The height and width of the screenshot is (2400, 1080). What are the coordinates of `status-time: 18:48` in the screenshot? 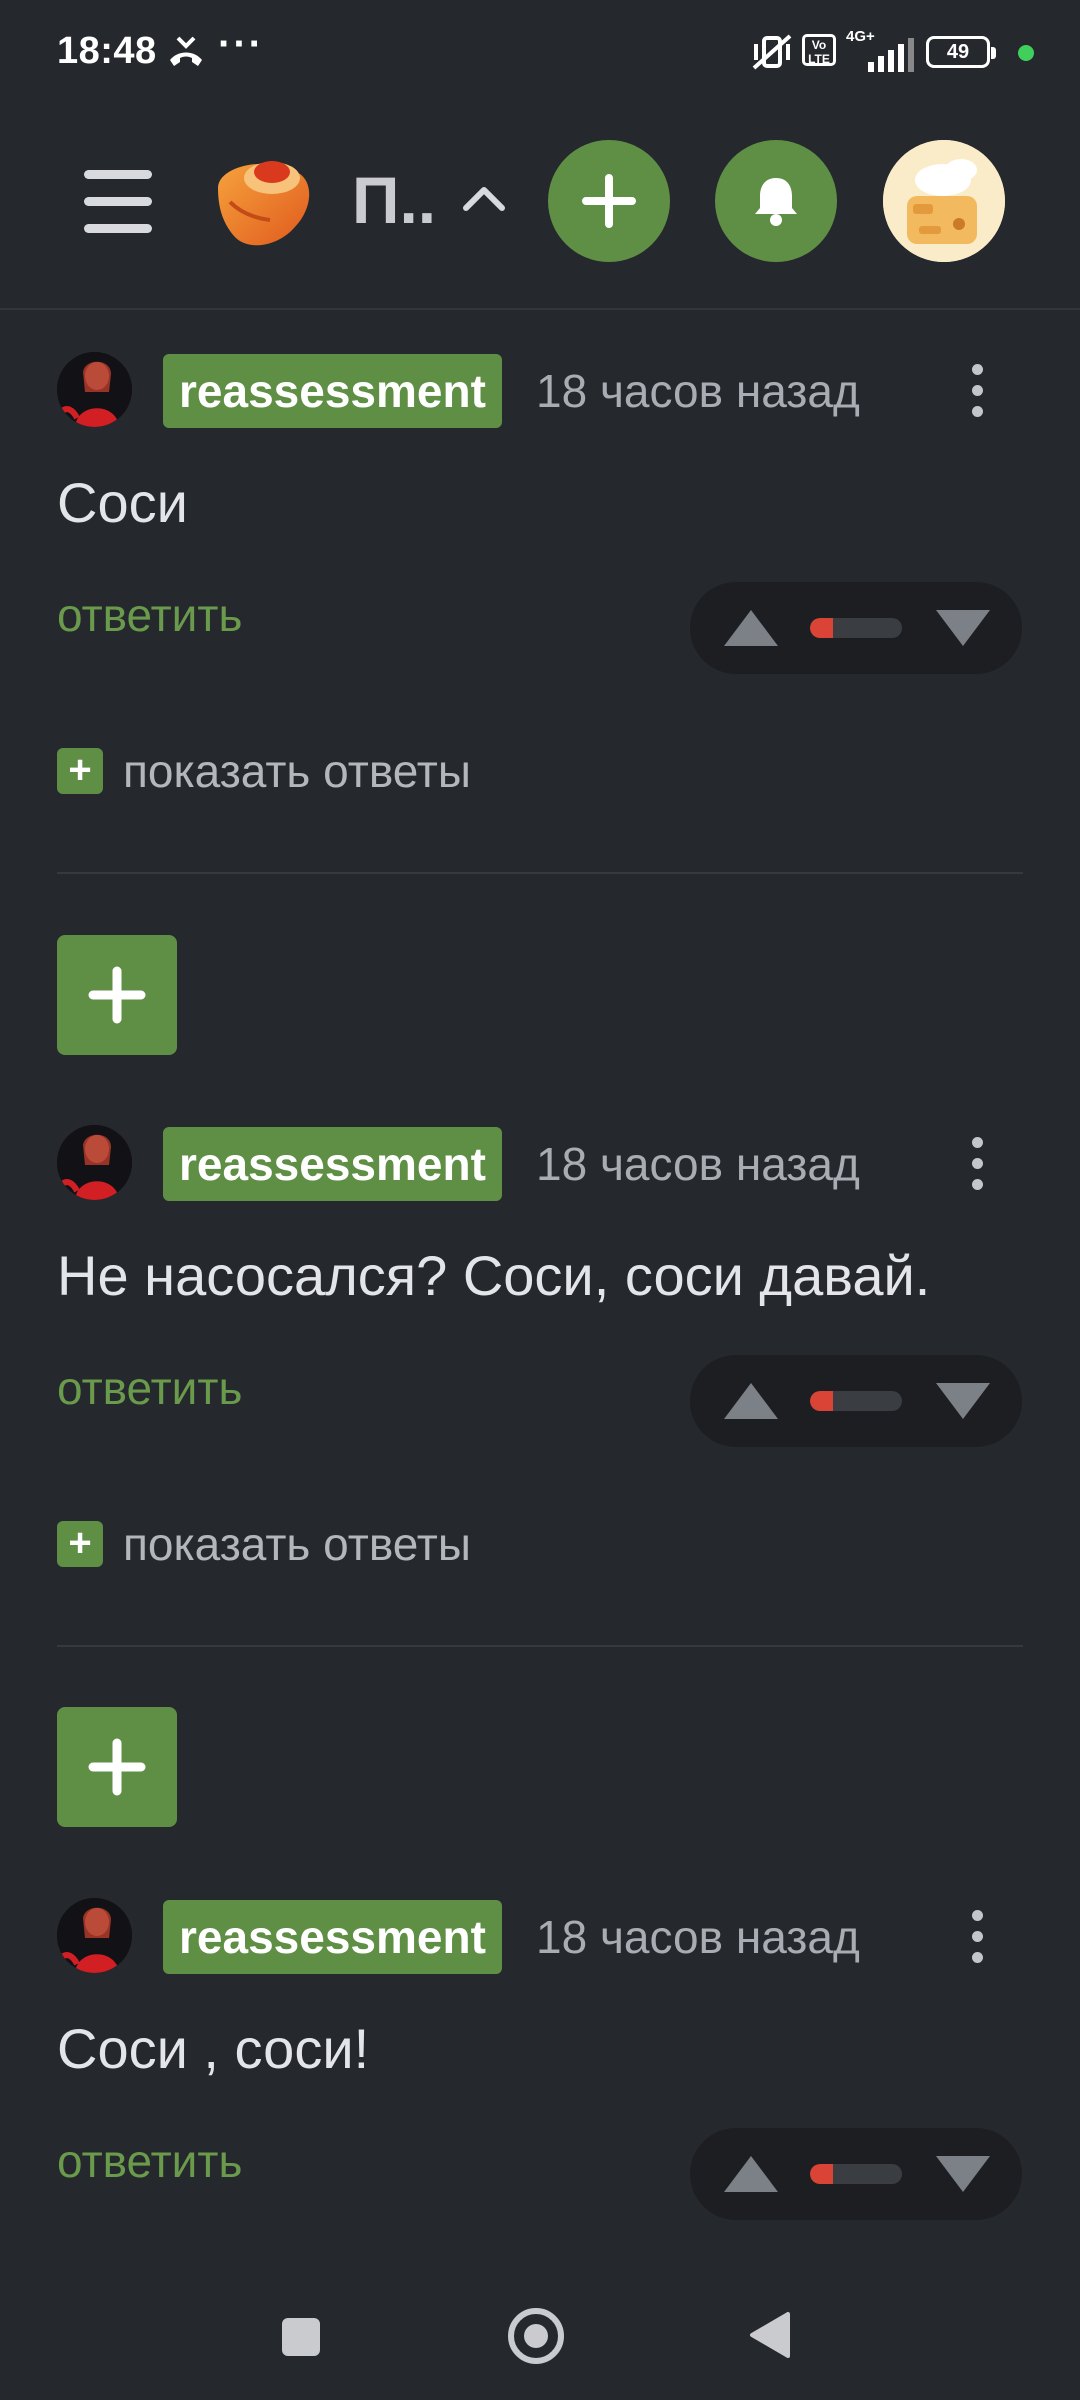 It's located at (107, 51).